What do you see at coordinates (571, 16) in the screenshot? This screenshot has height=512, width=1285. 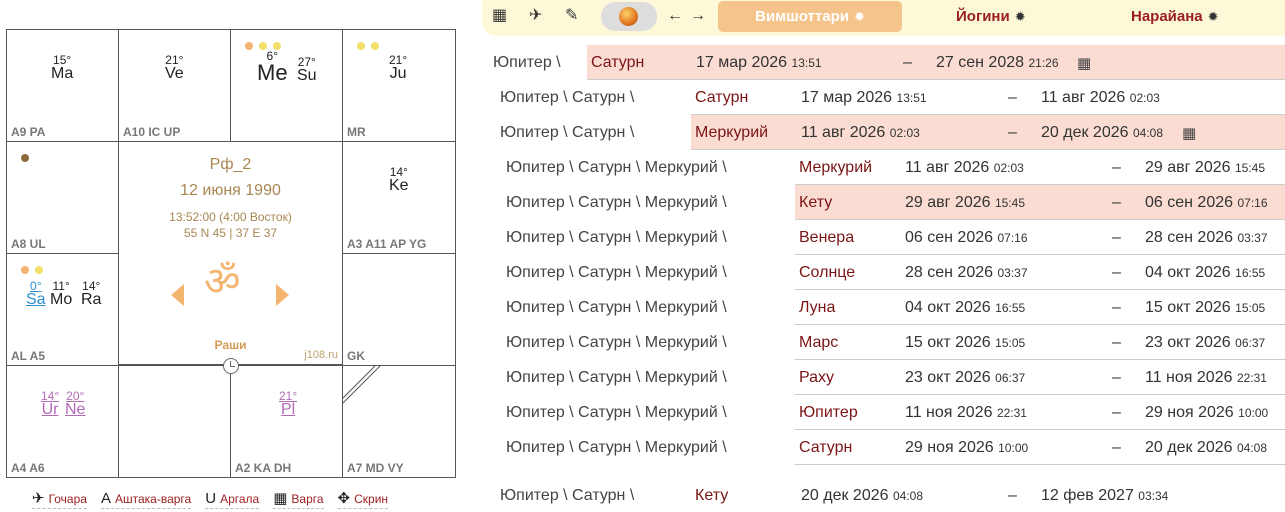 I see `edit-icon: ✎` at bounding box center [571, 16].